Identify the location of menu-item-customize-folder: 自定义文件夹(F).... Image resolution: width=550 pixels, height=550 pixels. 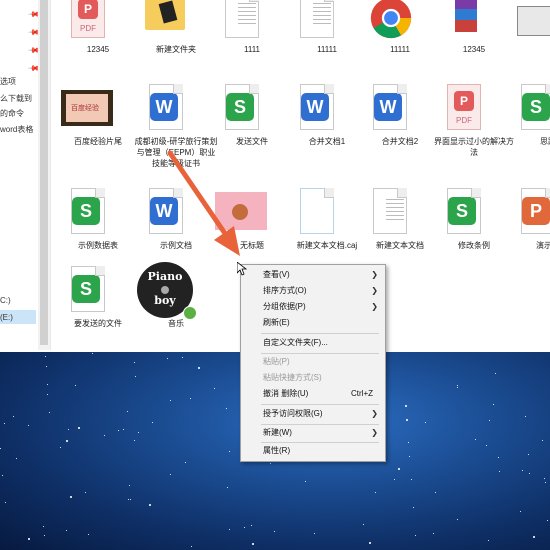
(313, 343).